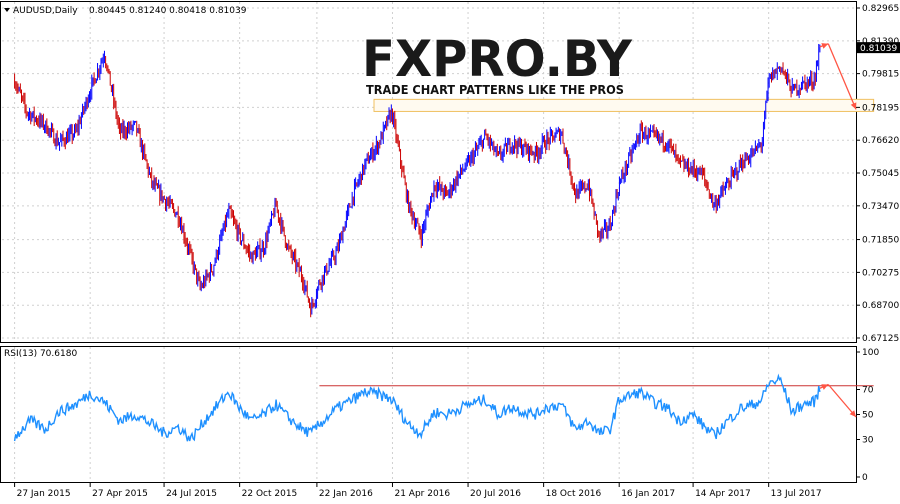  What do you see at coordinates (880, 75) in the screenshot?
I see `price-tick-label: 0.79815` at bounding box center [880, 75].